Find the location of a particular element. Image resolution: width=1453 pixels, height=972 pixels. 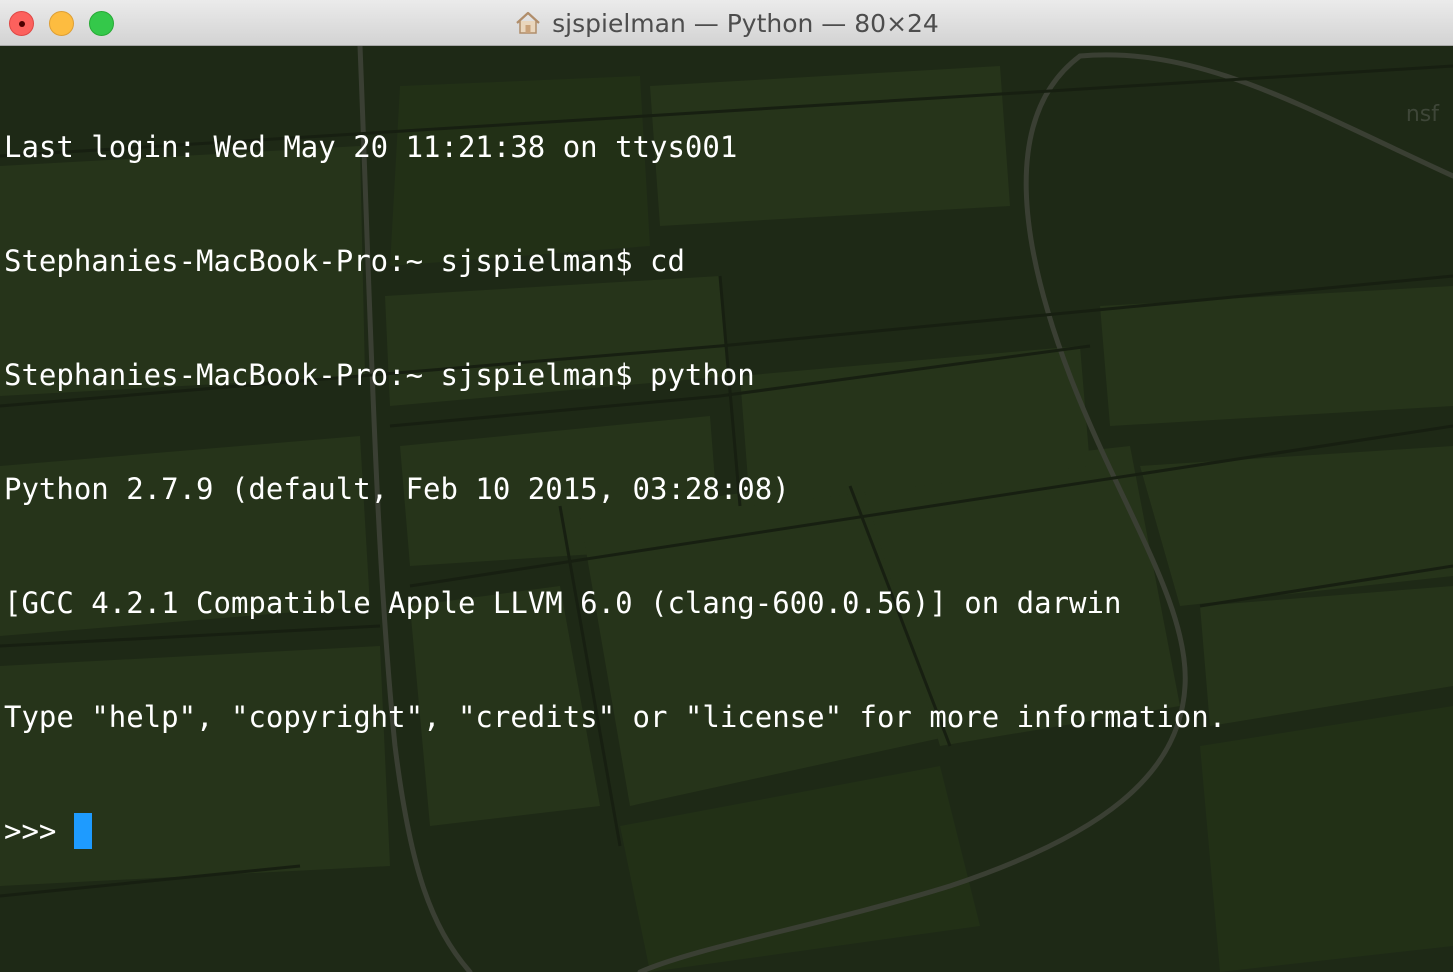

text-cursor is located at coordinates (83, 831).